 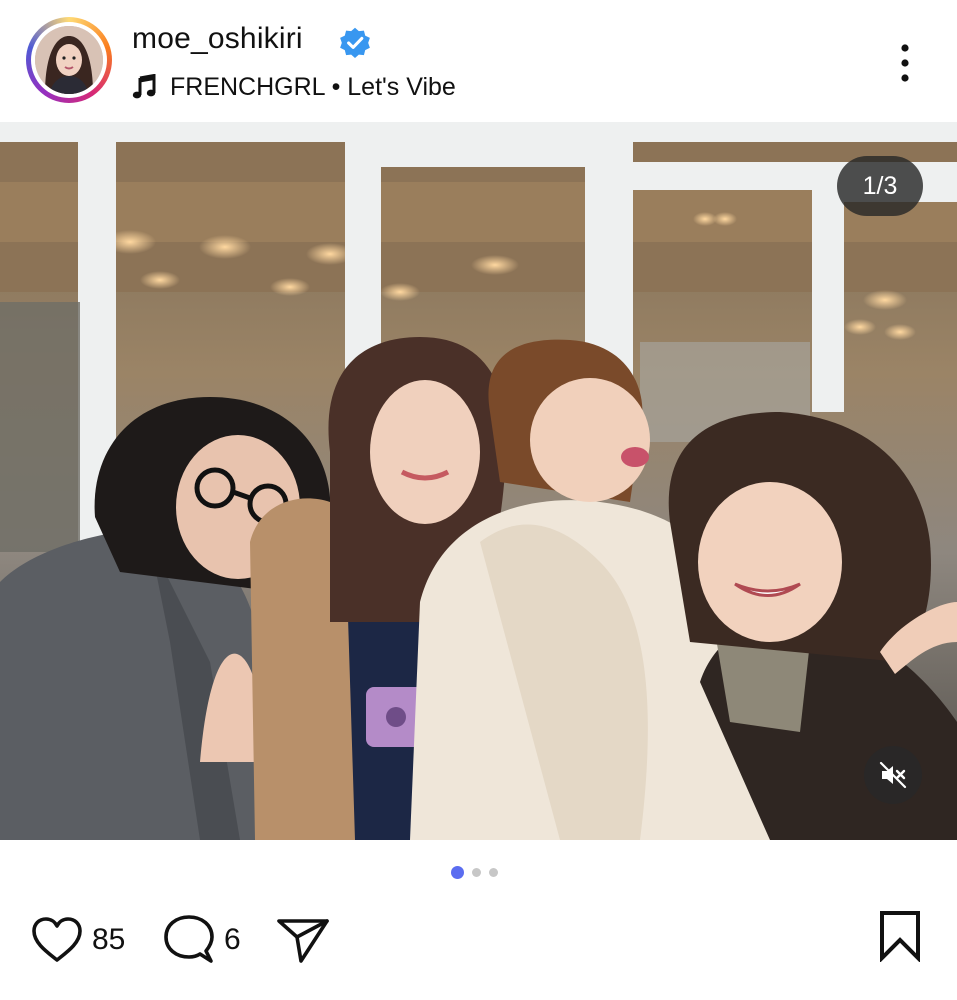 I want to click on like-count: 85, so click(x=108, y=940).